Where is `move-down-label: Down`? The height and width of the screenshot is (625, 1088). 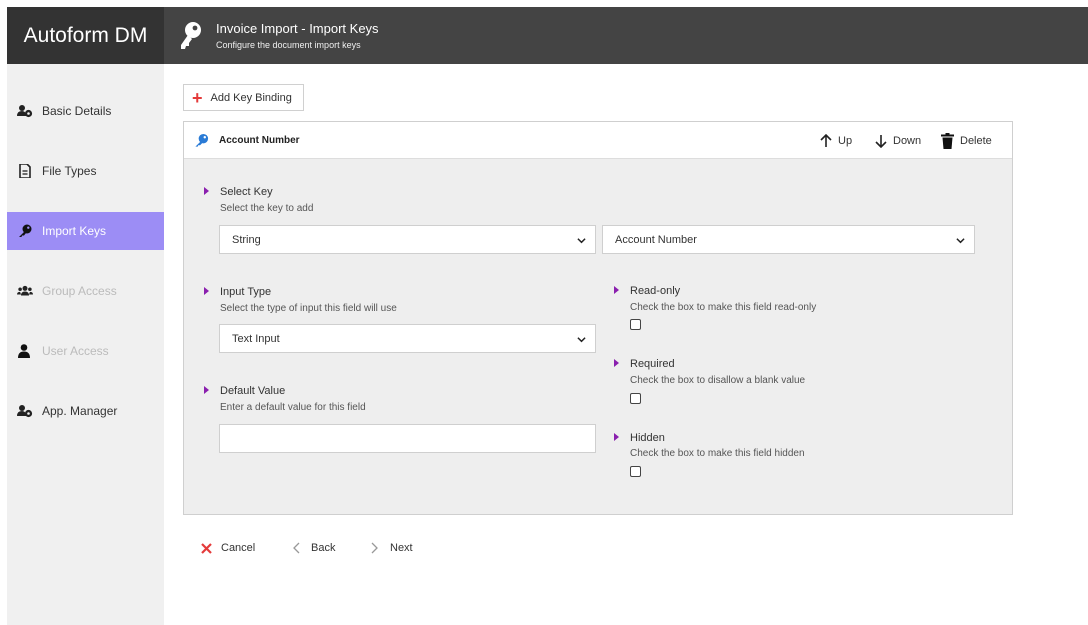 move-down-label: Down is located at coordinates (907, 141).